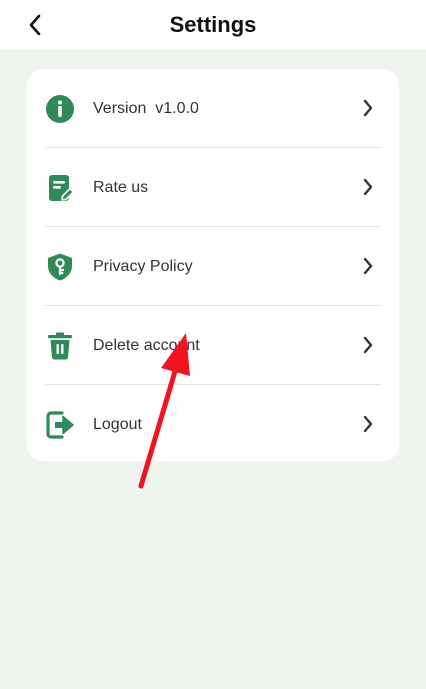  I want to click on trash-icon, so click(60, 346).